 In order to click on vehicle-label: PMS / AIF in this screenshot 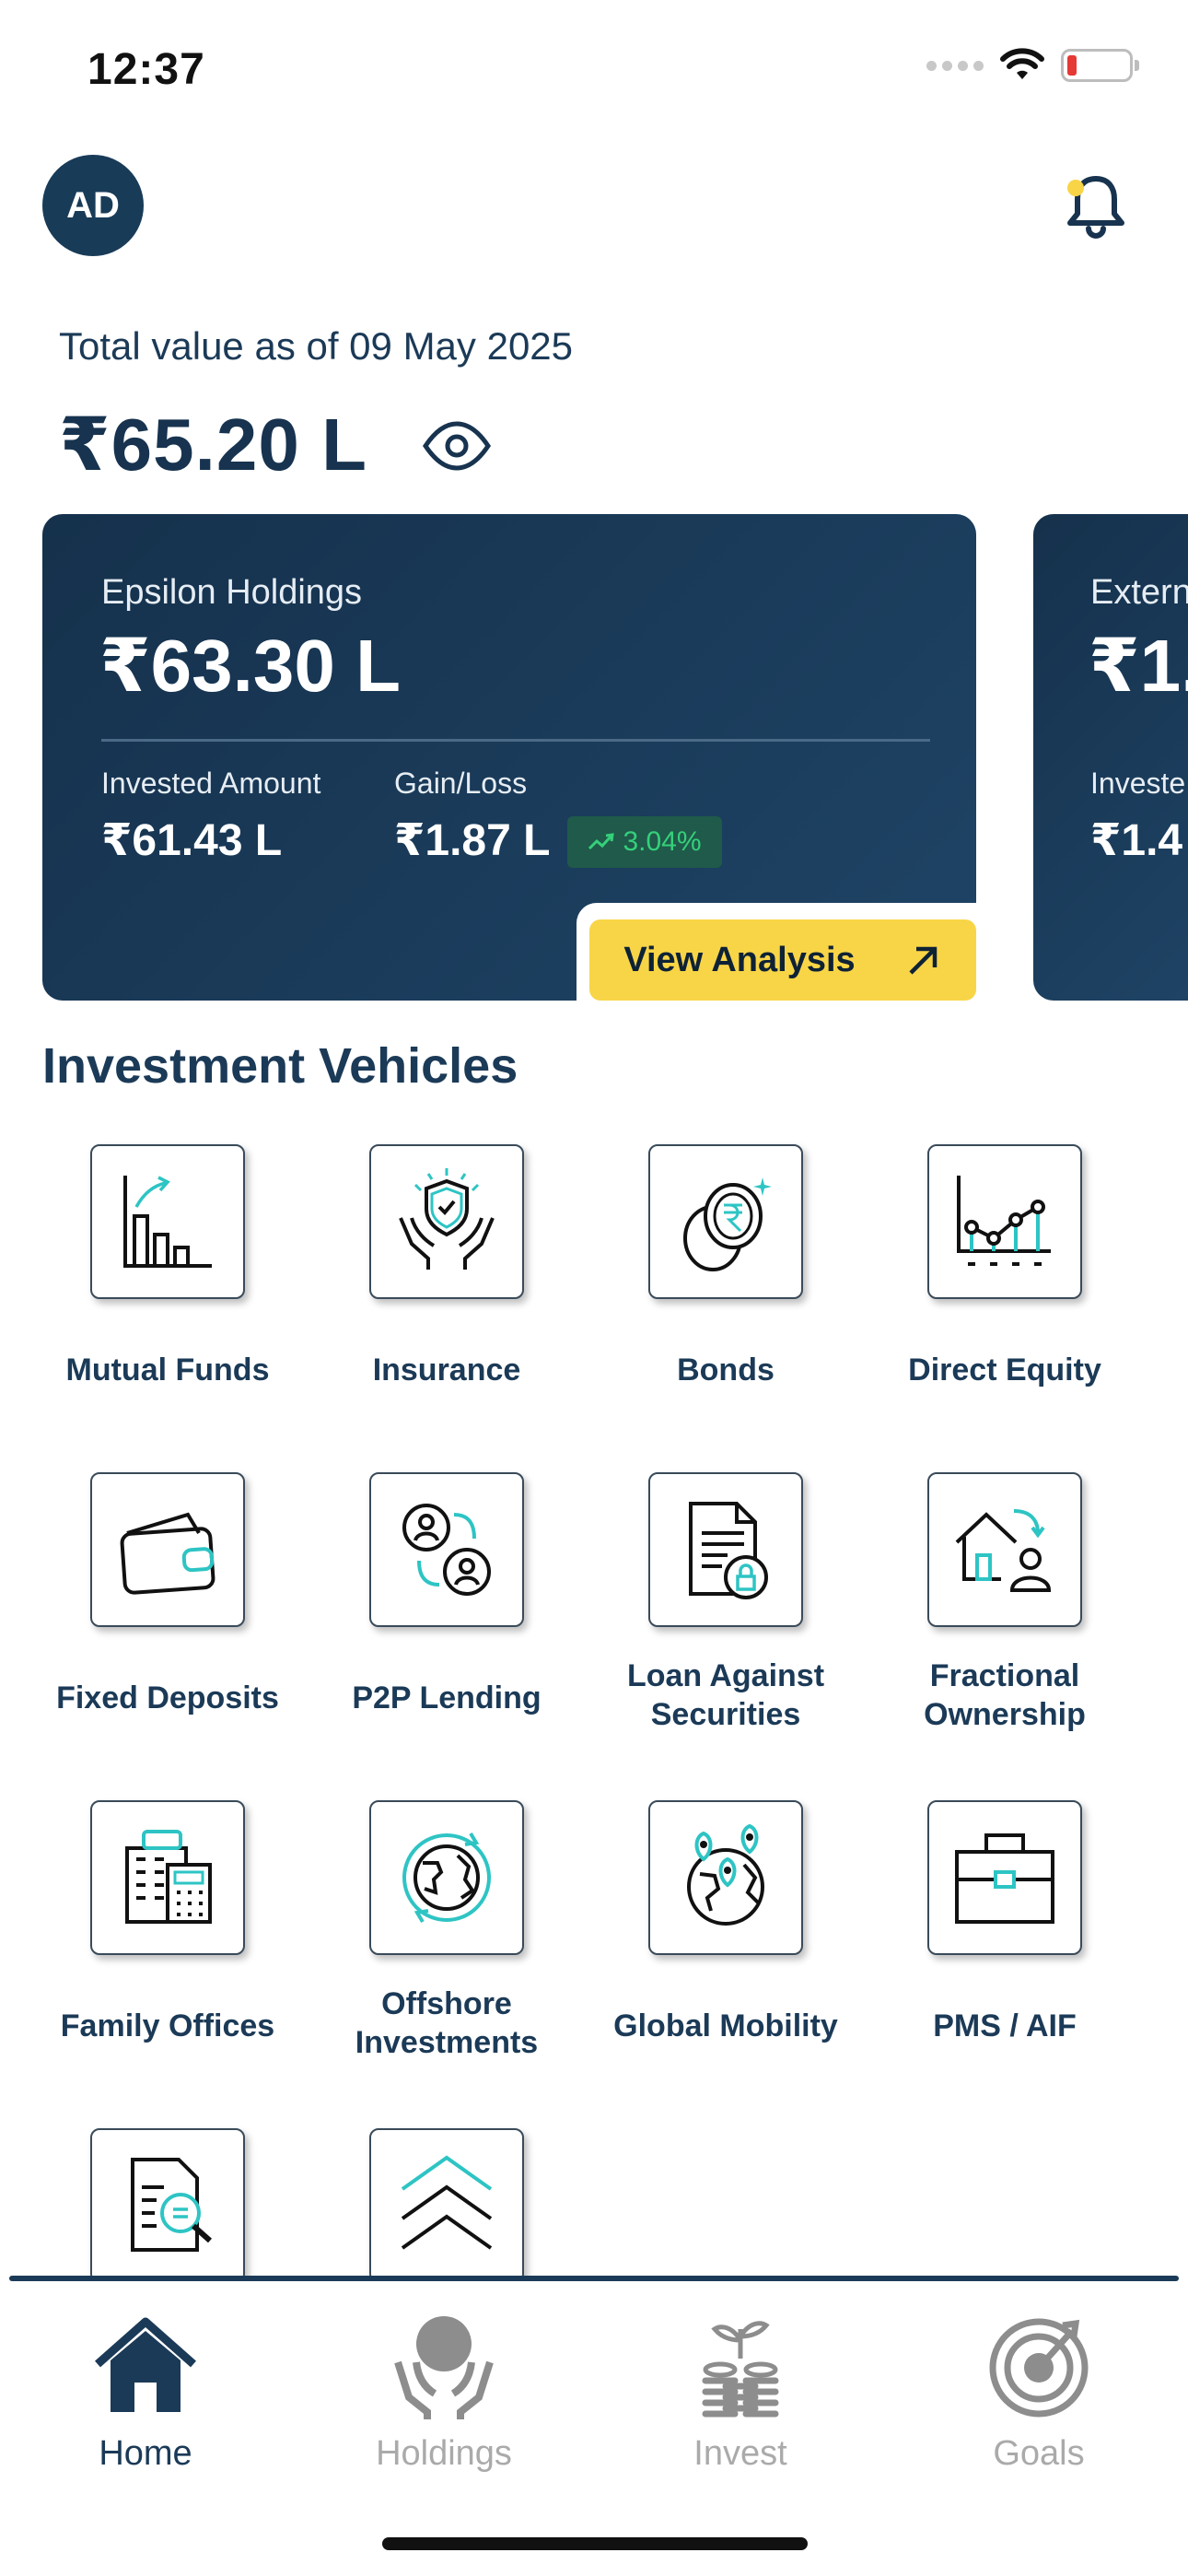, I will do `click(1005, 2025)`.